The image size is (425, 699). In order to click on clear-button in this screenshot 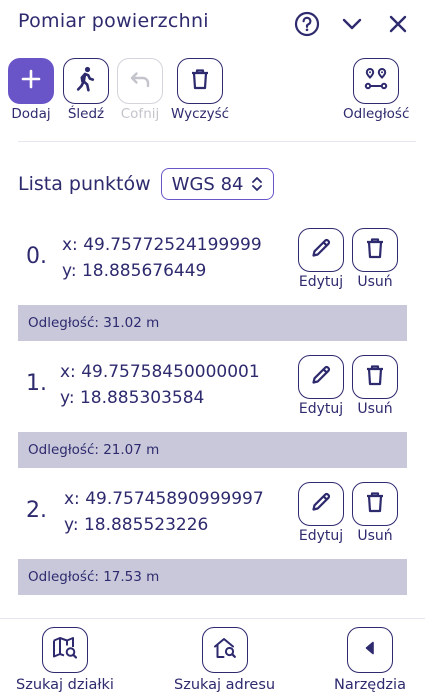, I will do `click(200, 81)`.